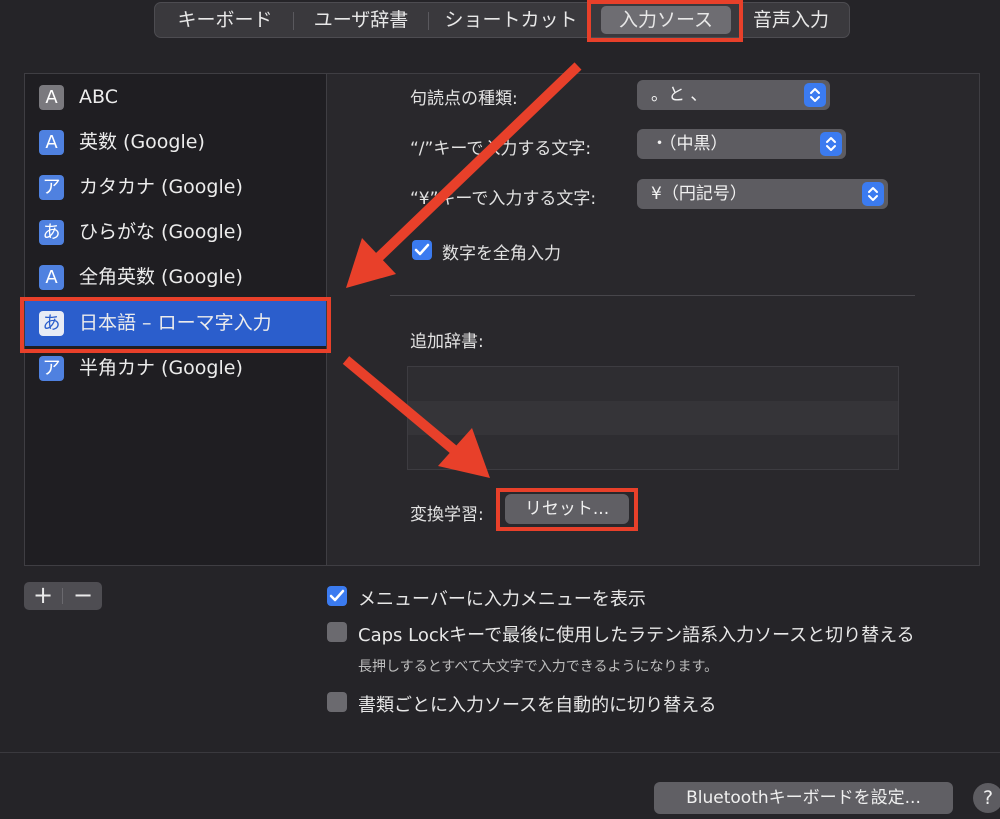 Image resolution: width=1000 pixels, height=819 pixels. Describe the element at coordinates (462, 270) in the screenshot. I see `annotation-arrow-icon` at that location.